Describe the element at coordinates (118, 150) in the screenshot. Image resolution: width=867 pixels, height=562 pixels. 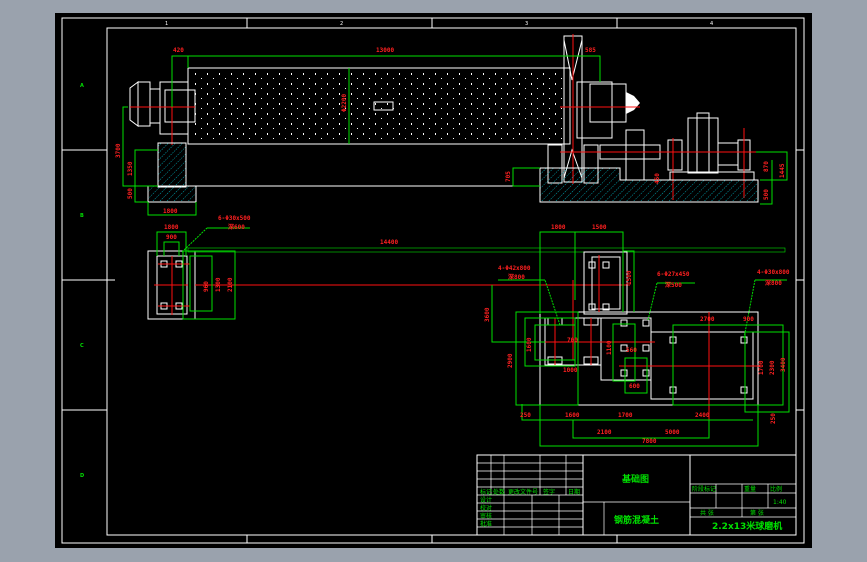
I see `dim-height-total: 3700` at that location.